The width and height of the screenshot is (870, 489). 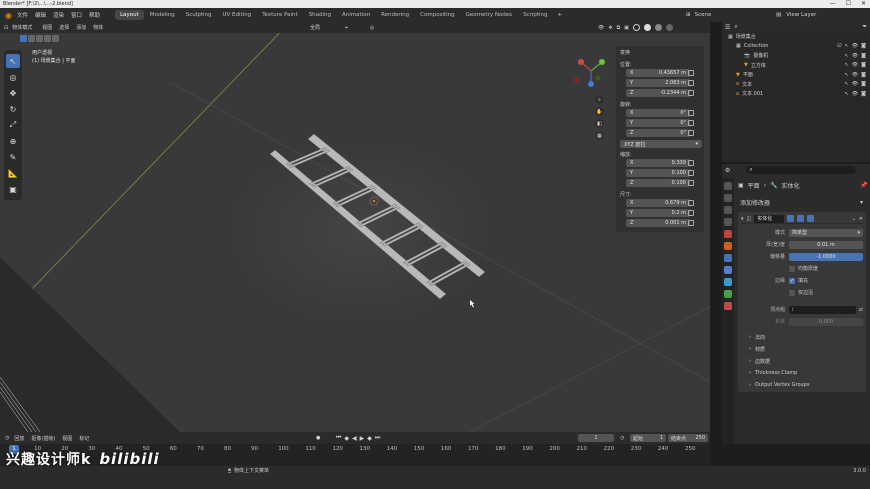 I want to click on dimensions-y-field: Y 0.2 m, so click(x=658, y=213).